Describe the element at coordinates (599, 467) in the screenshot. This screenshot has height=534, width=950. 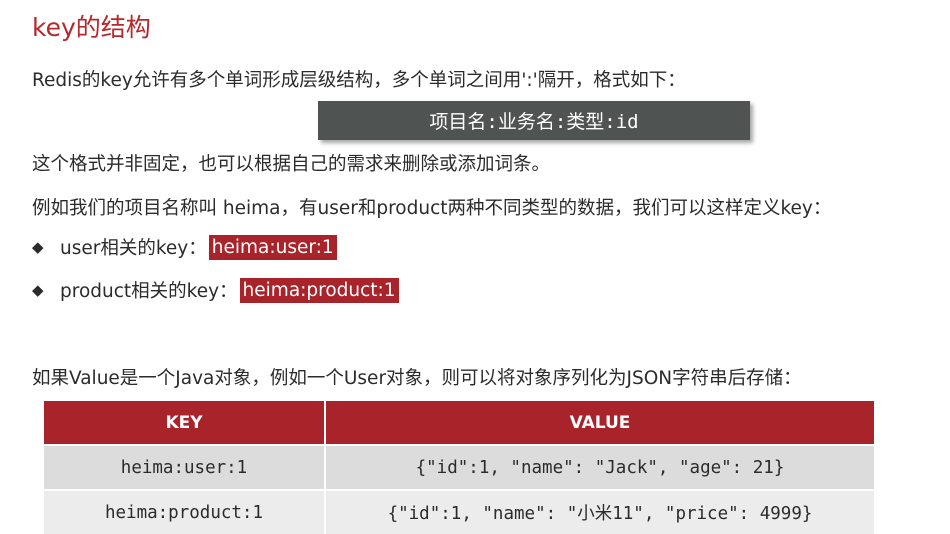
I see `table-cell-value: {"id":1, "name": "Jack", "age": 21}` at that location.